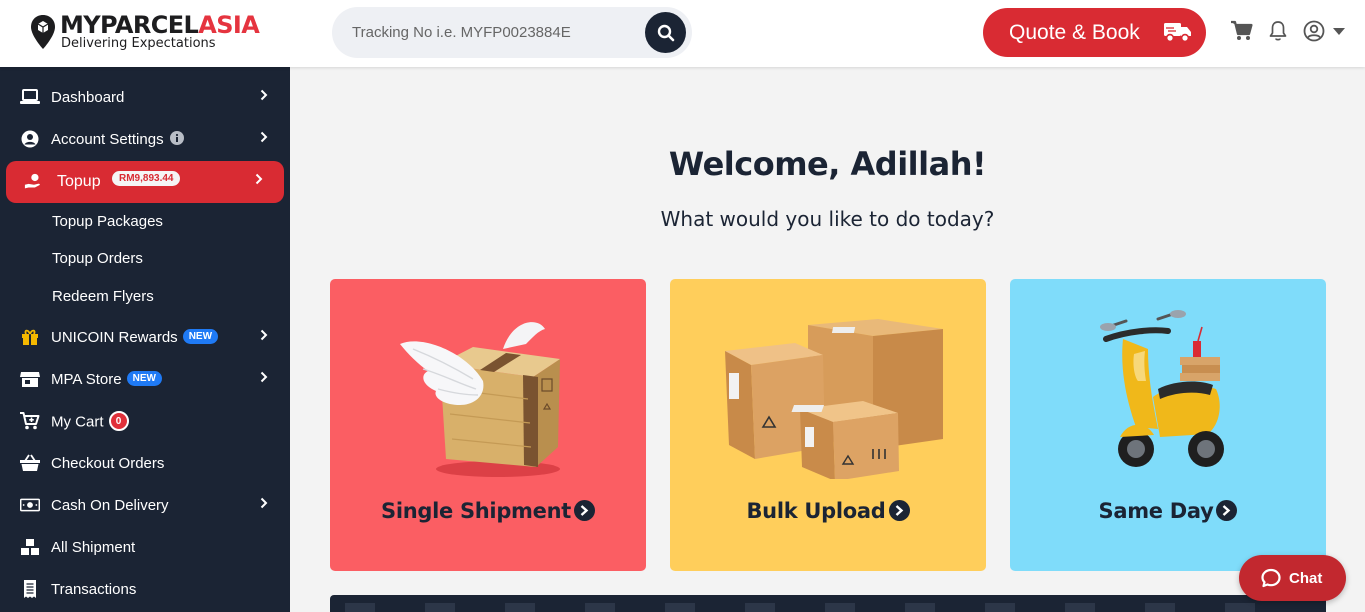 This screenshot has height=612, width=1365. What do you see at coordinates (107, 221) in the screenshot?
I see `sidebar-subitem-topup-packages: Topup Packages` at bounding box center [107, 221].